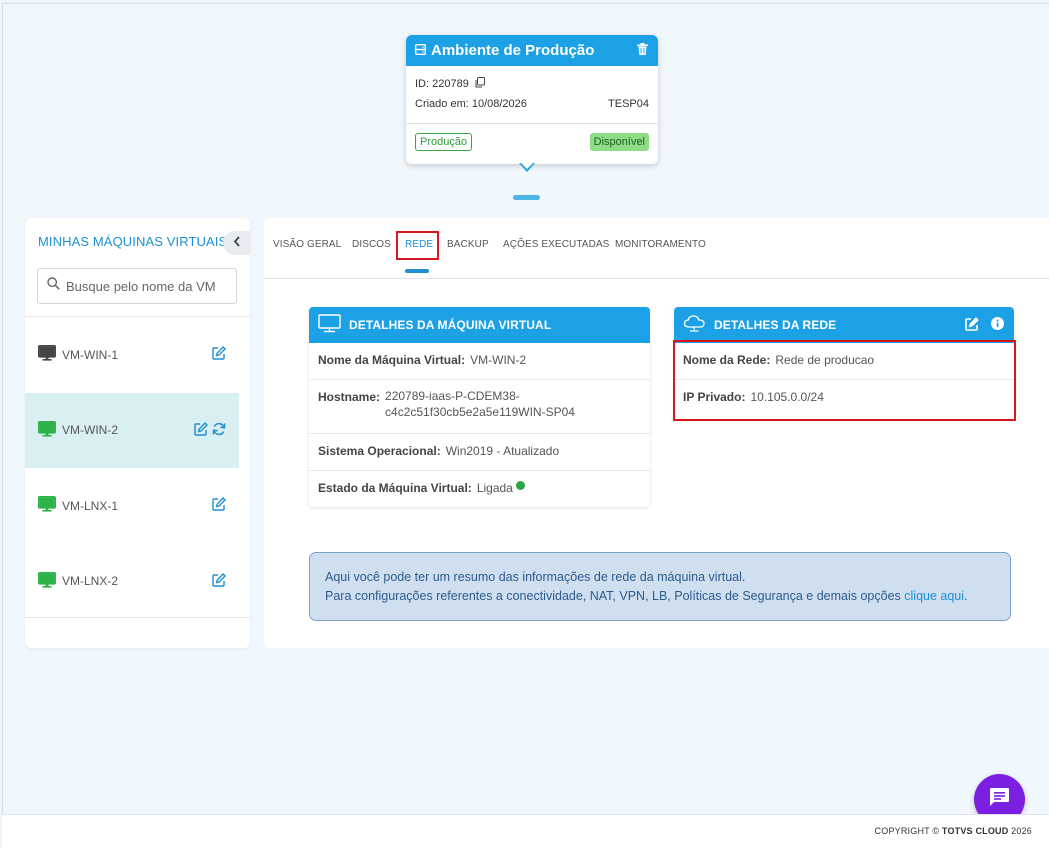  What do you see at coordinates (525, 831) in the screenshot?
I see `footer: COPYRIGHT © TOTVS CLOUD 2026` at bounding box center [525, 831].